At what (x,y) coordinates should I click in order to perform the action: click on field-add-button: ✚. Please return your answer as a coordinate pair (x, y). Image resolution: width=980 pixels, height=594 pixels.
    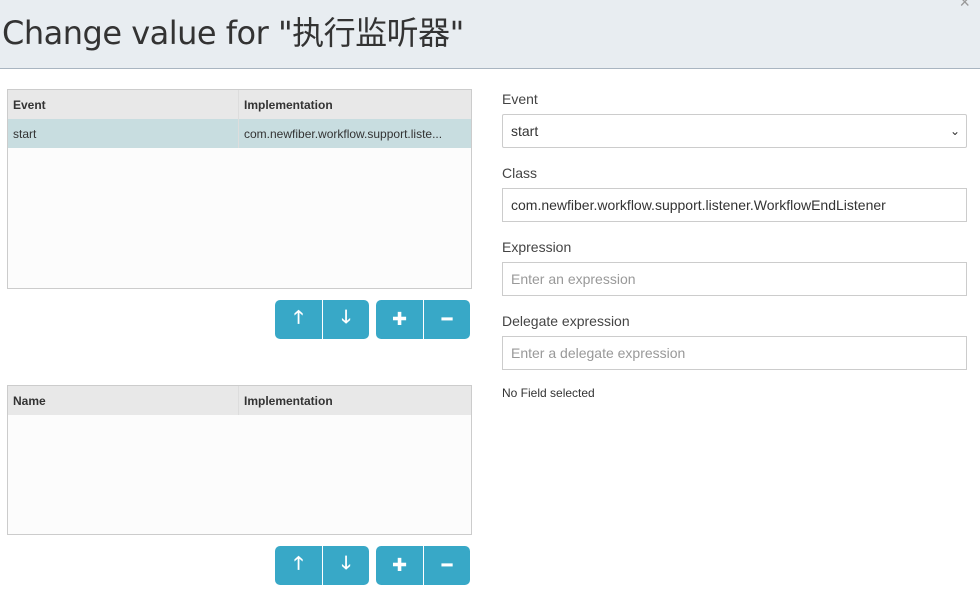
    Looking at the image, I should click on (399, 565).